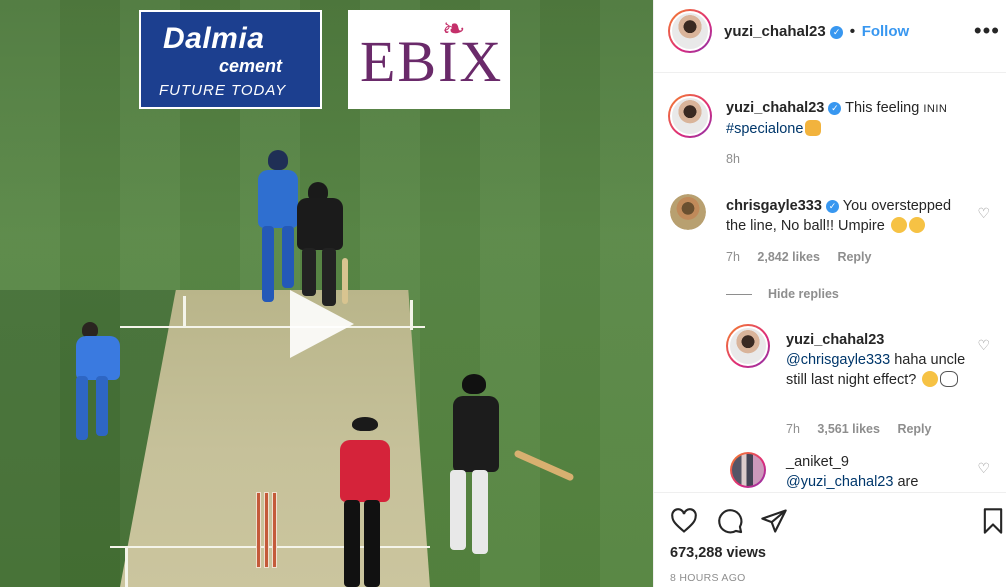 This screenshot has width=1006, height=587. What do you see at coordinates (882, 108) in the screenshot?
I see `caption-text: This feeling` at bounding box center [882, 108].